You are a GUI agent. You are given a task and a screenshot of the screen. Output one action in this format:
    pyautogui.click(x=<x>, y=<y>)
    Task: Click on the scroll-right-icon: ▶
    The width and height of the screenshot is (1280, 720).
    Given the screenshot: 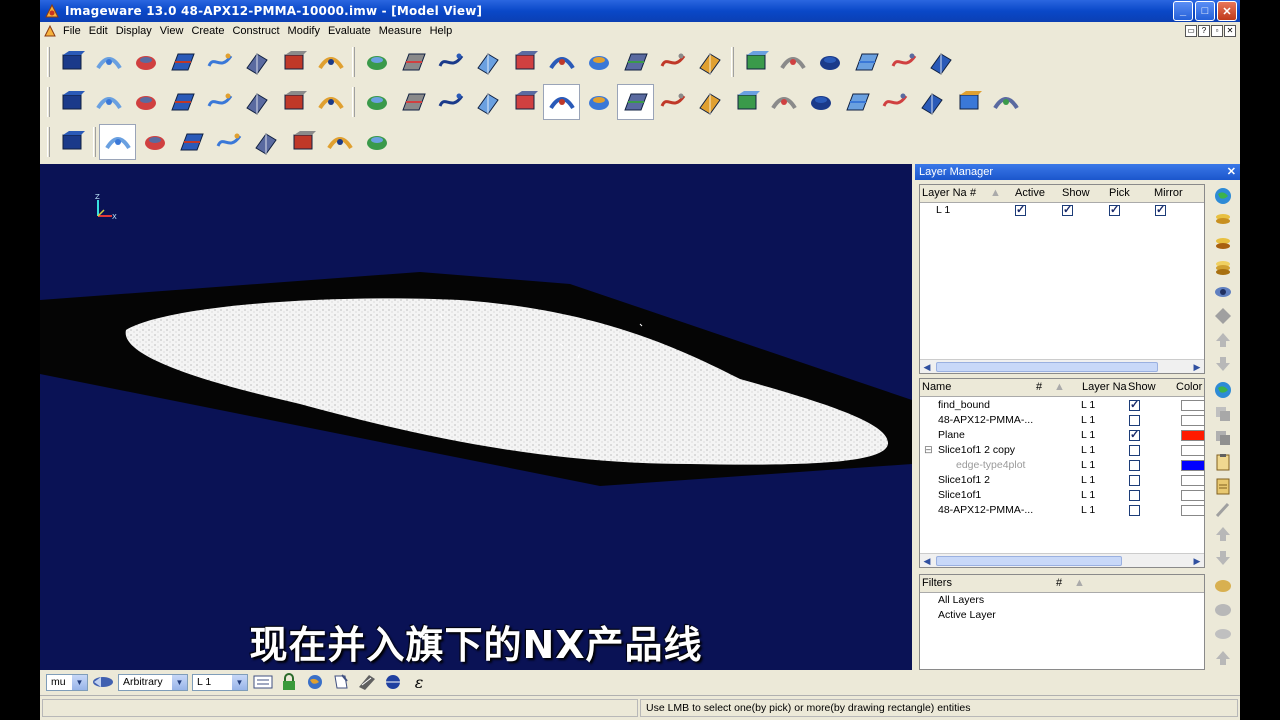 What is the action you would take?
    pyautogui.click(x=1197, y=367)
    